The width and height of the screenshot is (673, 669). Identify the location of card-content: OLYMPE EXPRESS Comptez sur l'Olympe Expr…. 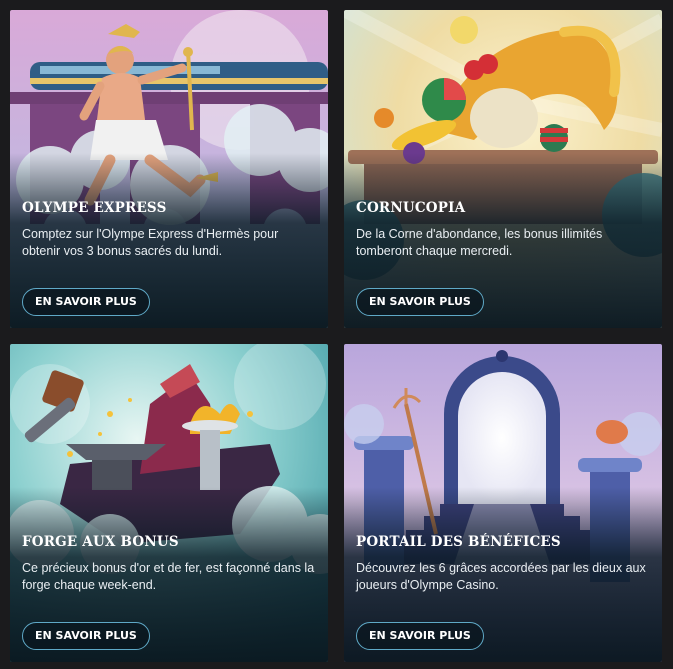
(169, 230).